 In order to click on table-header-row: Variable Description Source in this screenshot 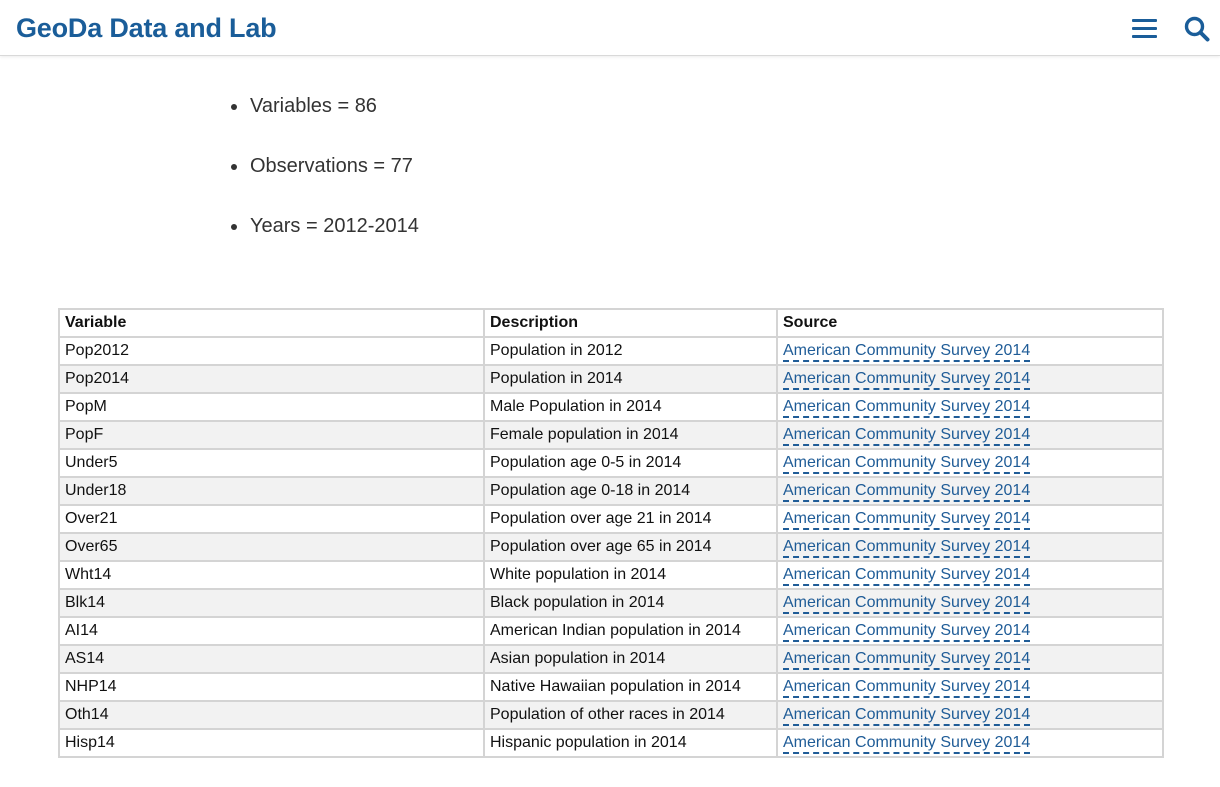, I will do `click(611, 323)`.